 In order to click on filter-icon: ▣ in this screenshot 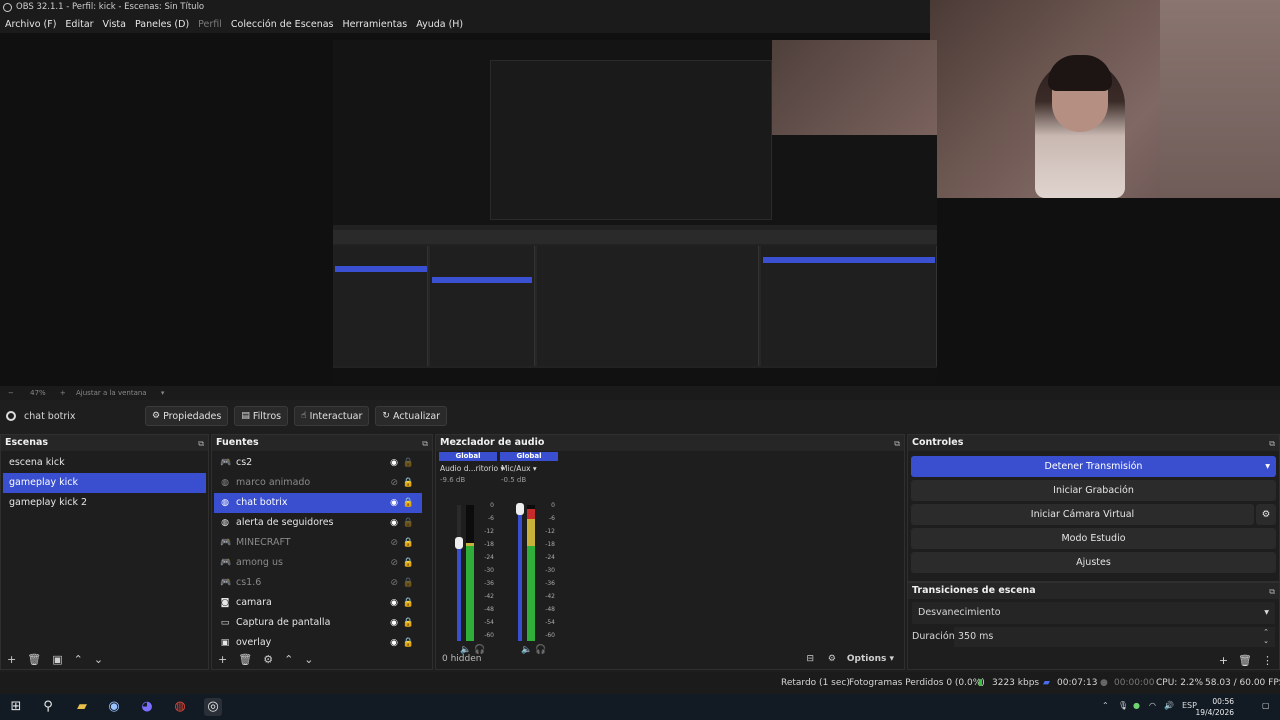, I will do `click(57, 659)`.